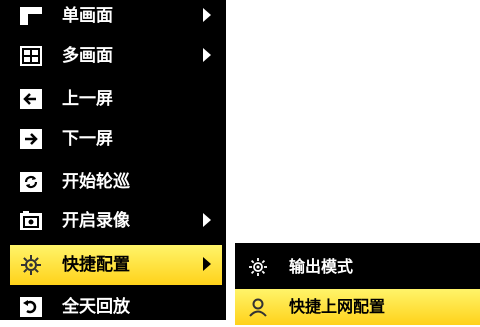 Image resolution: width=480 pixels, height=327 pixels. Describe the element at coordinates (96, 221) in the screenshot. I see `menu-item-label: 开启录像` at that location.